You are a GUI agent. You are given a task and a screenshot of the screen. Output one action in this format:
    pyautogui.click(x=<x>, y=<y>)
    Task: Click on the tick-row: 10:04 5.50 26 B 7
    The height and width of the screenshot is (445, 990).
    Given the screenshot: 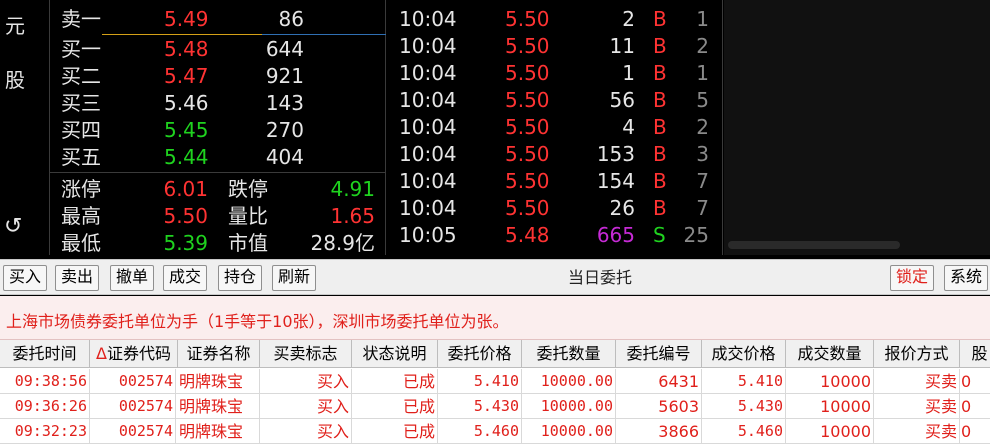 What is the action you would take?
    pyautogui.click(x=555, y=208)
    